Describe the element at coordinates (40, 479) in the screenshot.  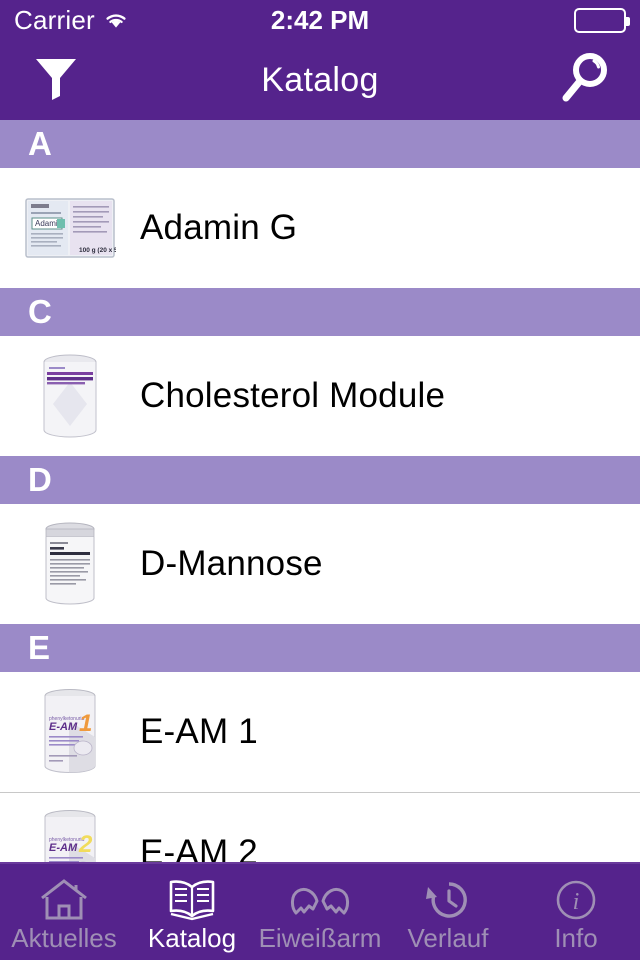
I see `section-letter: D` at that location.